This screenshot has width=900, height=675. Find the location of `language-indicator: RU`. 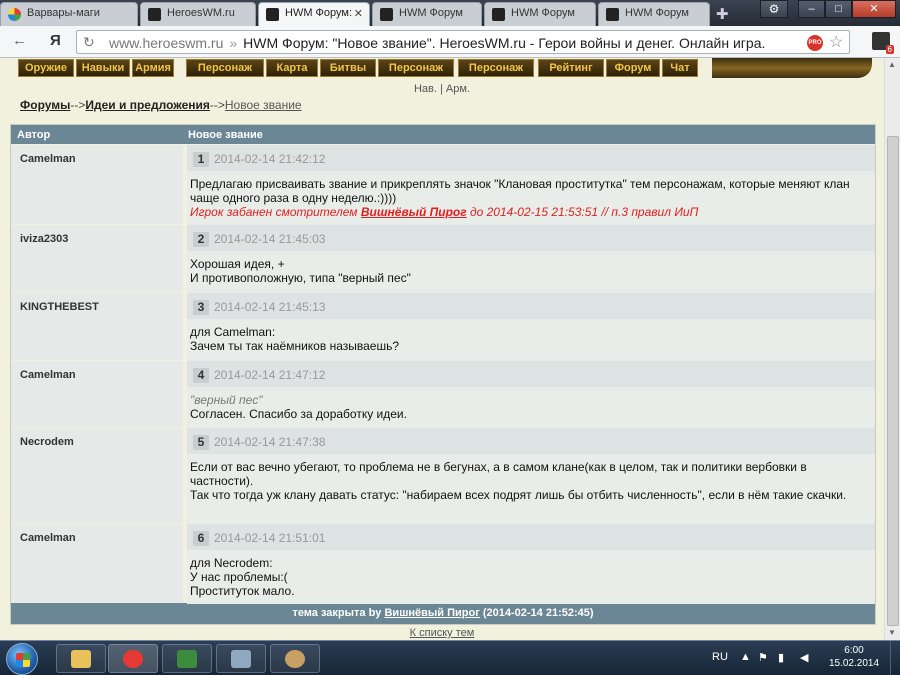

language-indicator: RU is located at coordinates (720, 657).